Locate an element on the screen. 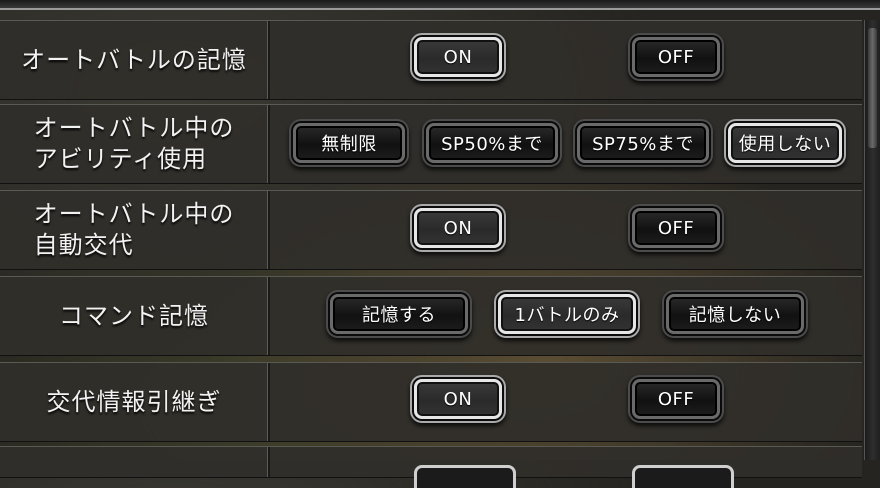 Image resolution: width=880 pixels, height=488 pixels. partial-on-button is located at coordinates (465, 476).